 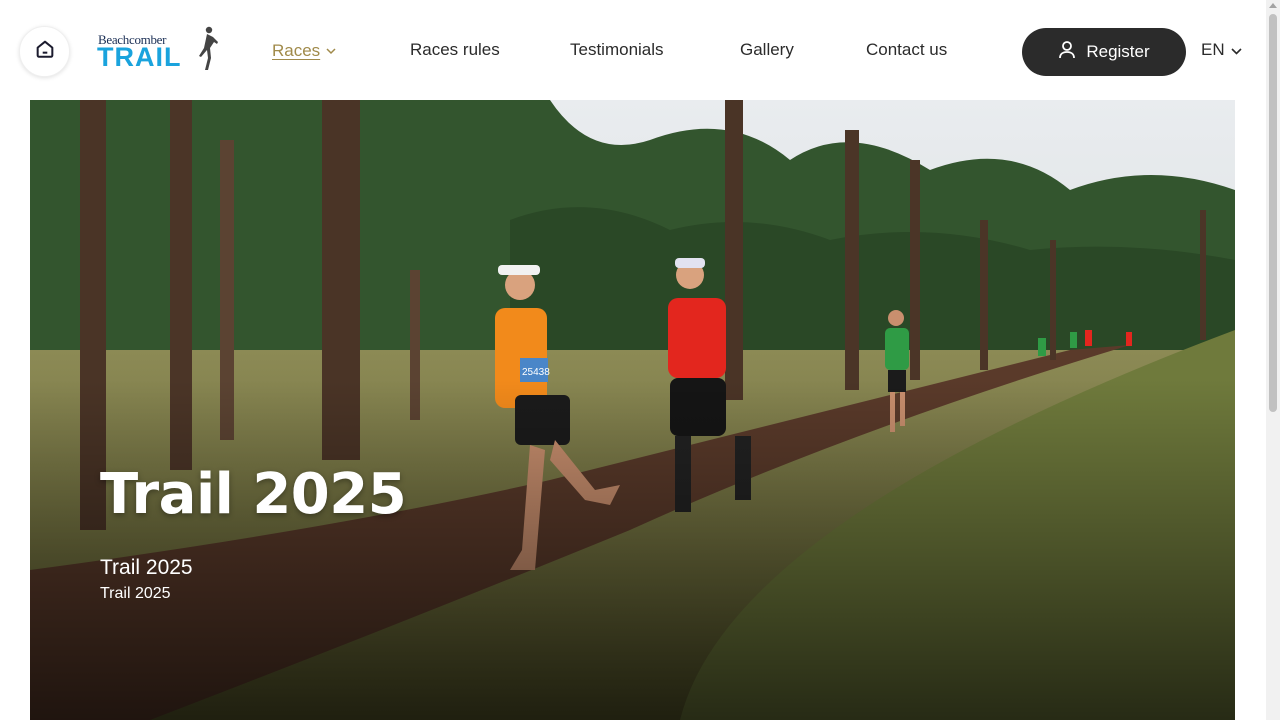 I want to click on home-icon, so click(x=45, y=51).